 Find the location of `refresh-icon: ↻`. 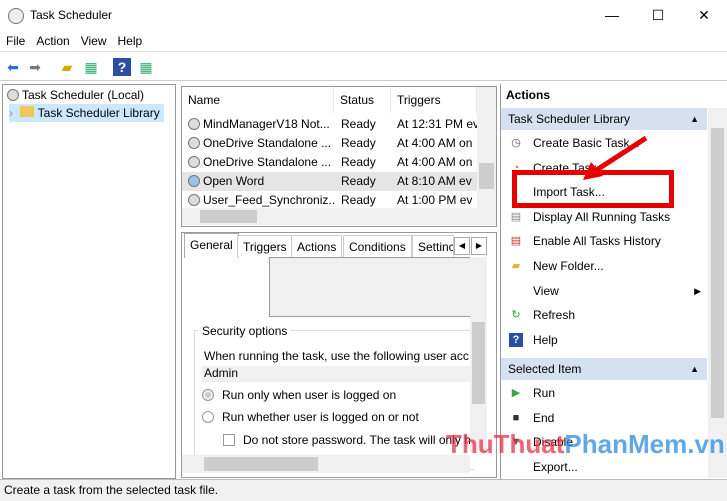

refresh-icon: ↻ is located at coordinates (516, 315).